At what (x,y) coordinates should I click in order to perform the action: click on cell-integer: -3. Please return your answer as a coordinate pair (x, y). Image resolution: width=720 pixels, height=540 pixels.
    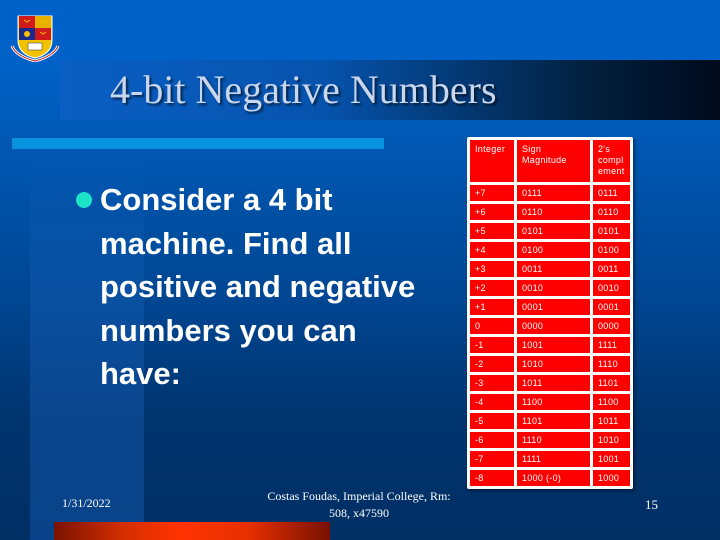
    Looking at the image, I should click on (492, 383).